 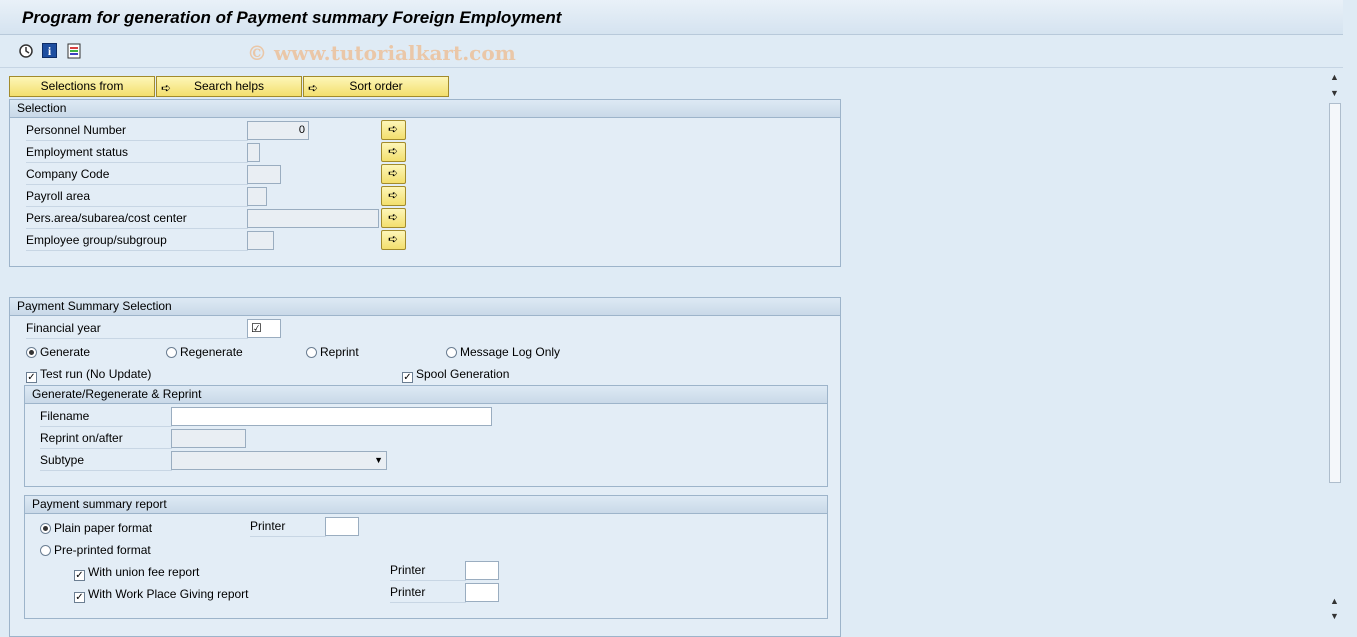 I want to click on regenerate-radio: Regenerate, so click(x=204, y=352).